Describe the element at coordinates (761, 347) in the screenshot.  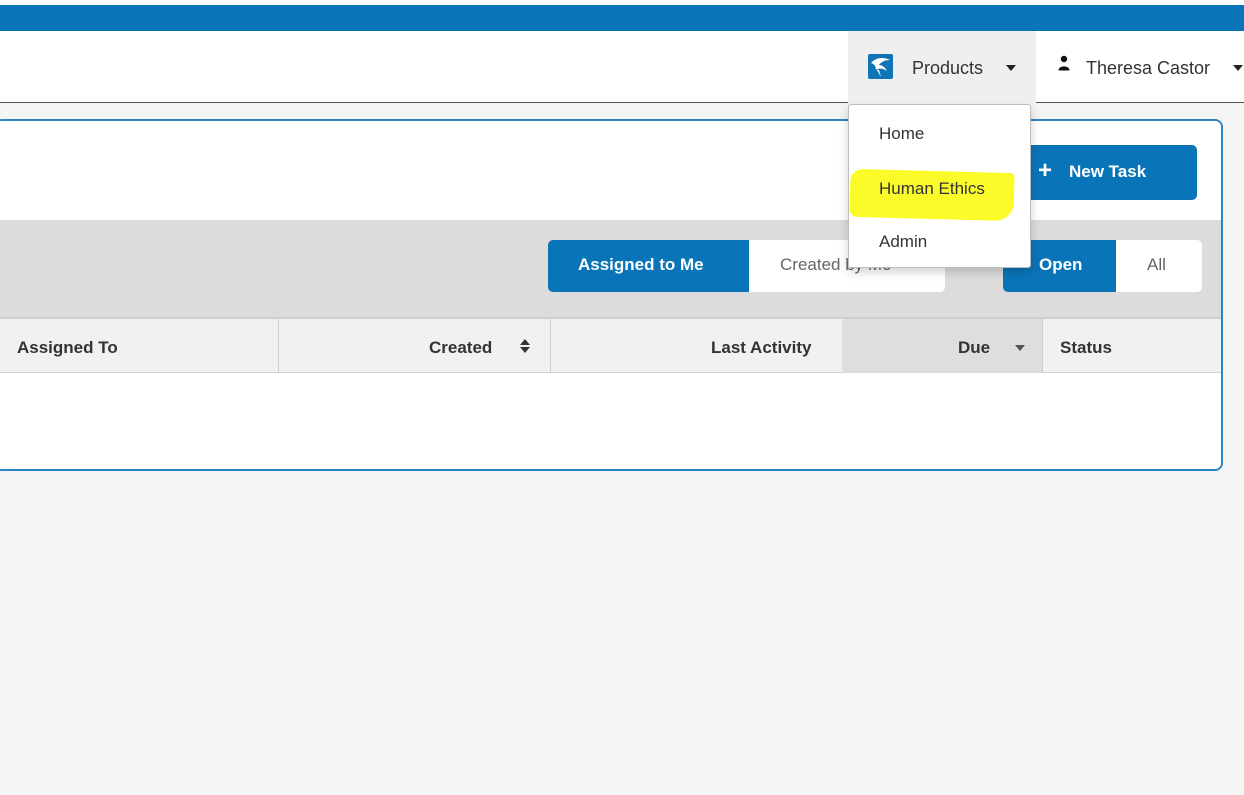
I see `column-last-activity-label: Last Activity` at that location.